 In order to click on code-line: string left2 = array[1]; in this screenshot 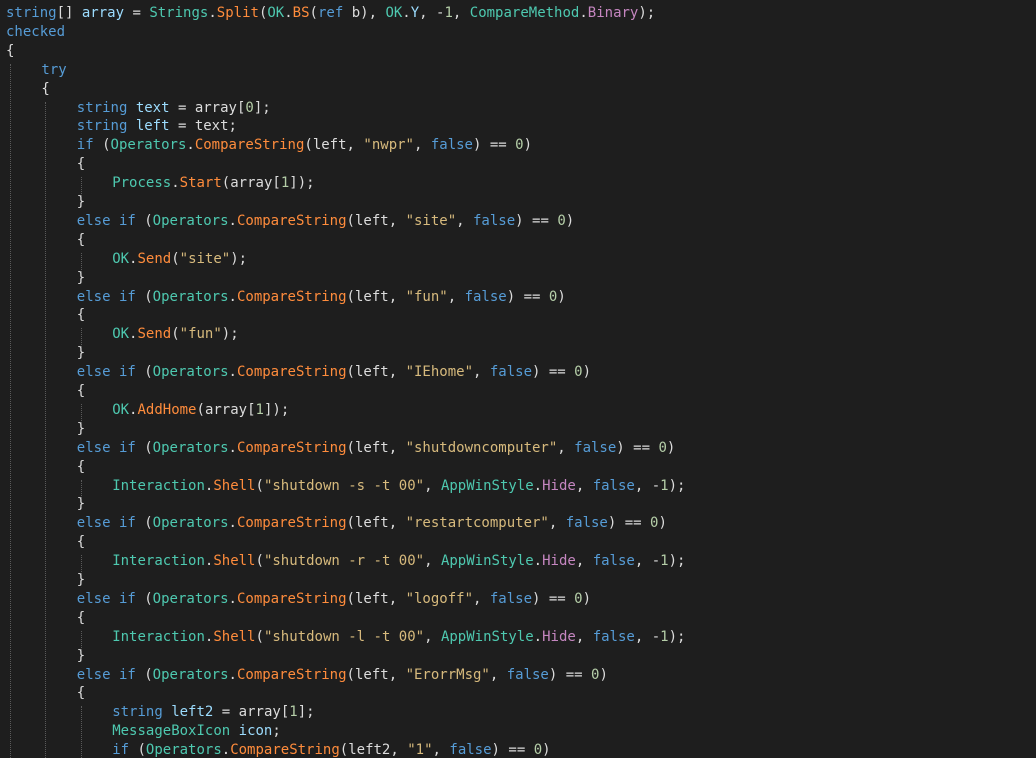, I will do `click(213, 712)`.